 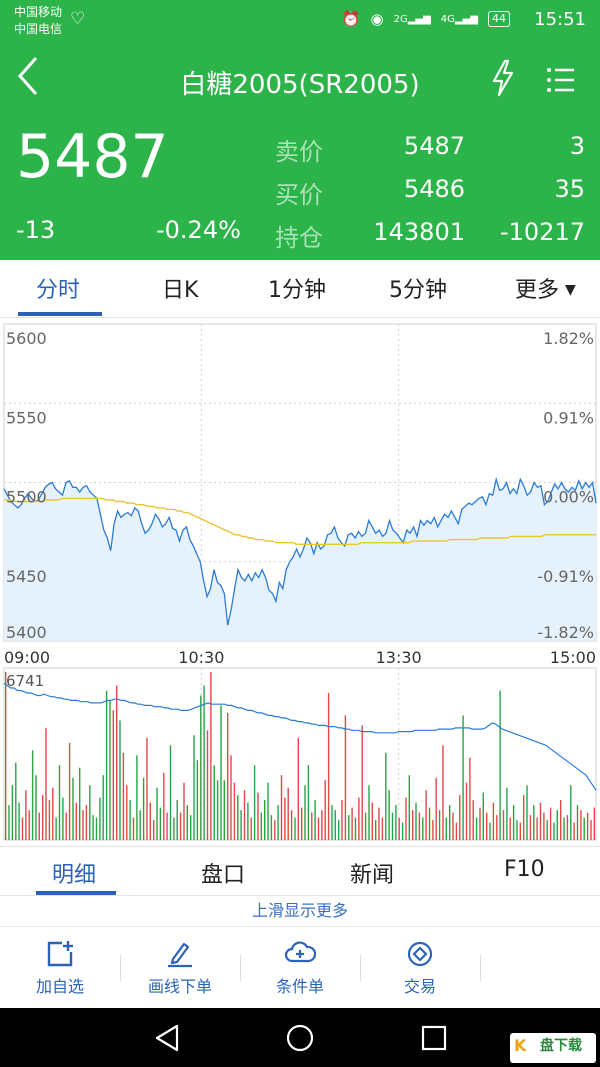 What do you see at coordinates (524, 869) in the screenshot?
I see `tab-f10: F10` at bounding box center [524, 869].